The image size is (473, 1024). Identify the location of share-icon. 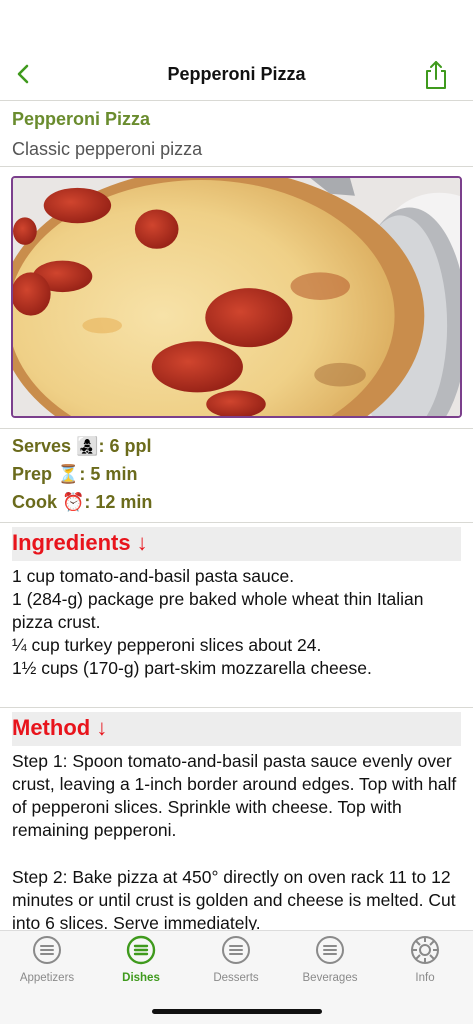
(436, 75).